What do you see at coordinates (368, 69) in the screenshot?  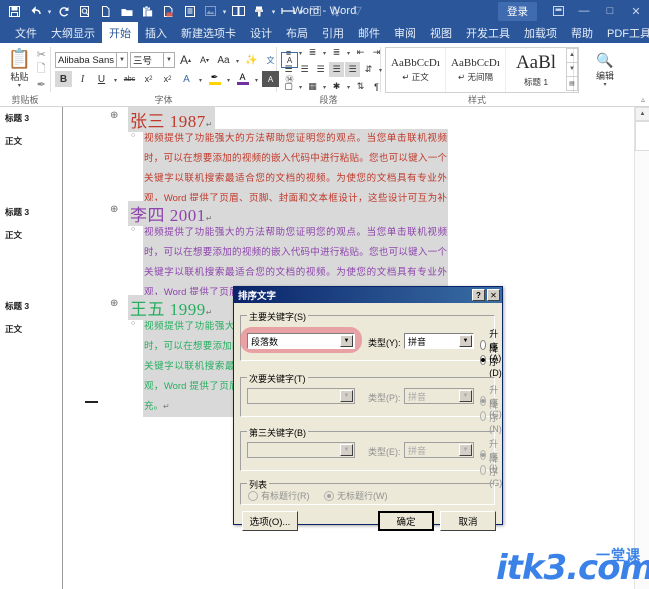 I see `line-spacing-icon: ⇵` at bounding box center [368, 69].